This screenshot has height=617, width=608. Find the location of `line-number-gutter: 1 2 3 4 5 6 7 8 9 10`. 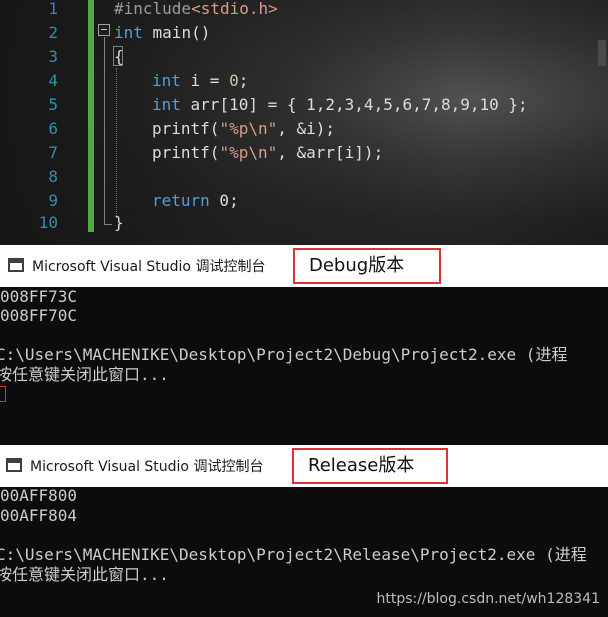

line-number-gutter: 1 2 3 4 5 6 7 8 9 10 is located at coordinates (31, 122).